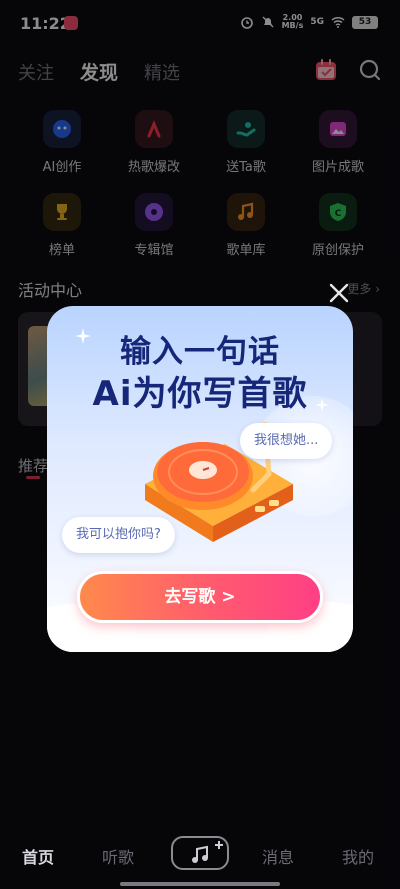 The height and width of the screenshot is (889, 400). What do you see at coordinates (118, 856) in the screenshot?
I see `tab-listen: 听歌` at bounding box center [118, 856].